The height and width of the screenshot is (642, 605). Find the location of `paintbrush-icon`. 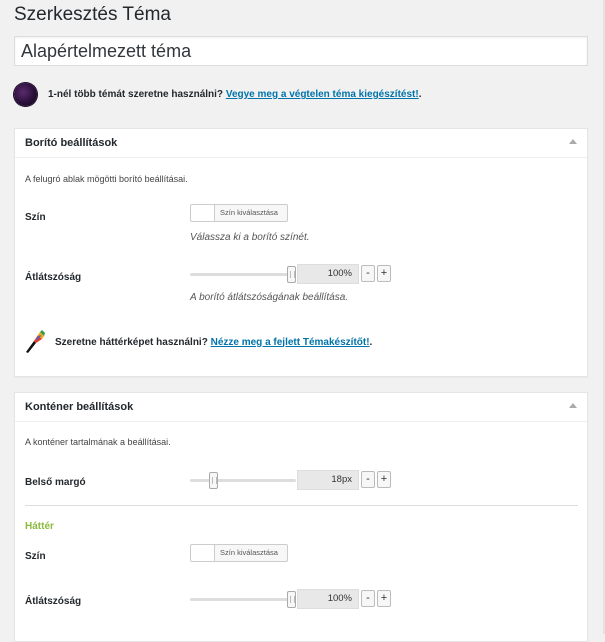

paintbrush-icon is located at coordinates (35, 341).